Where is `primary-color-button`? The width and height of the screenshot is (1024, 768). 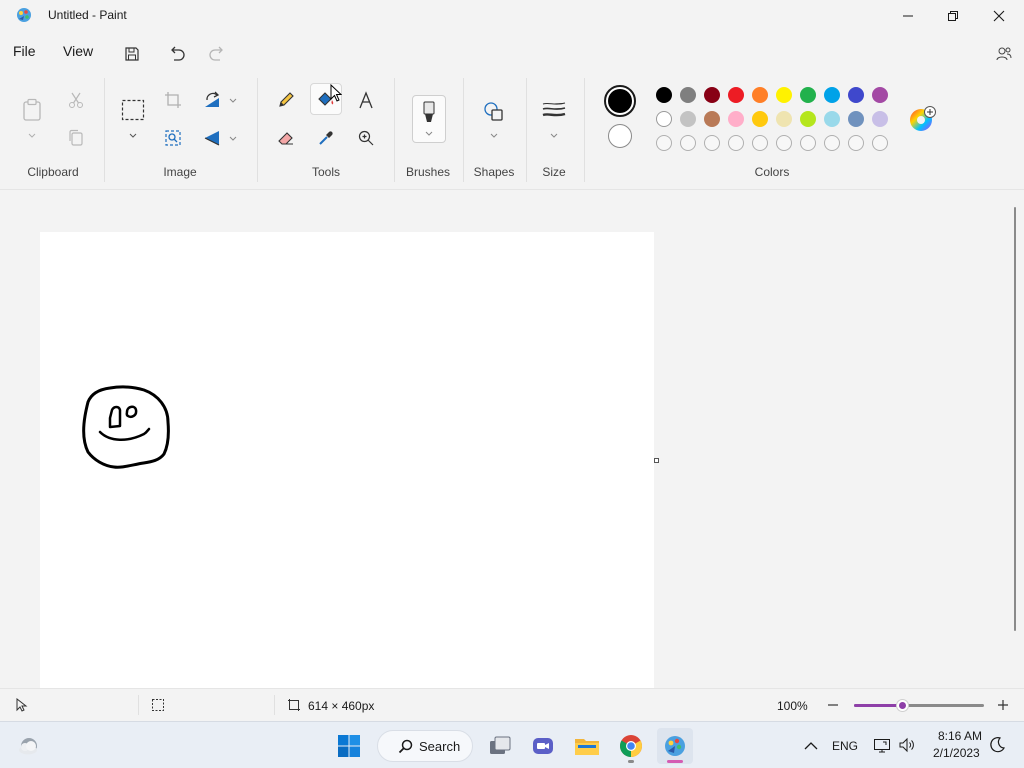
primary-color-button is located at coordinates (620, 101).